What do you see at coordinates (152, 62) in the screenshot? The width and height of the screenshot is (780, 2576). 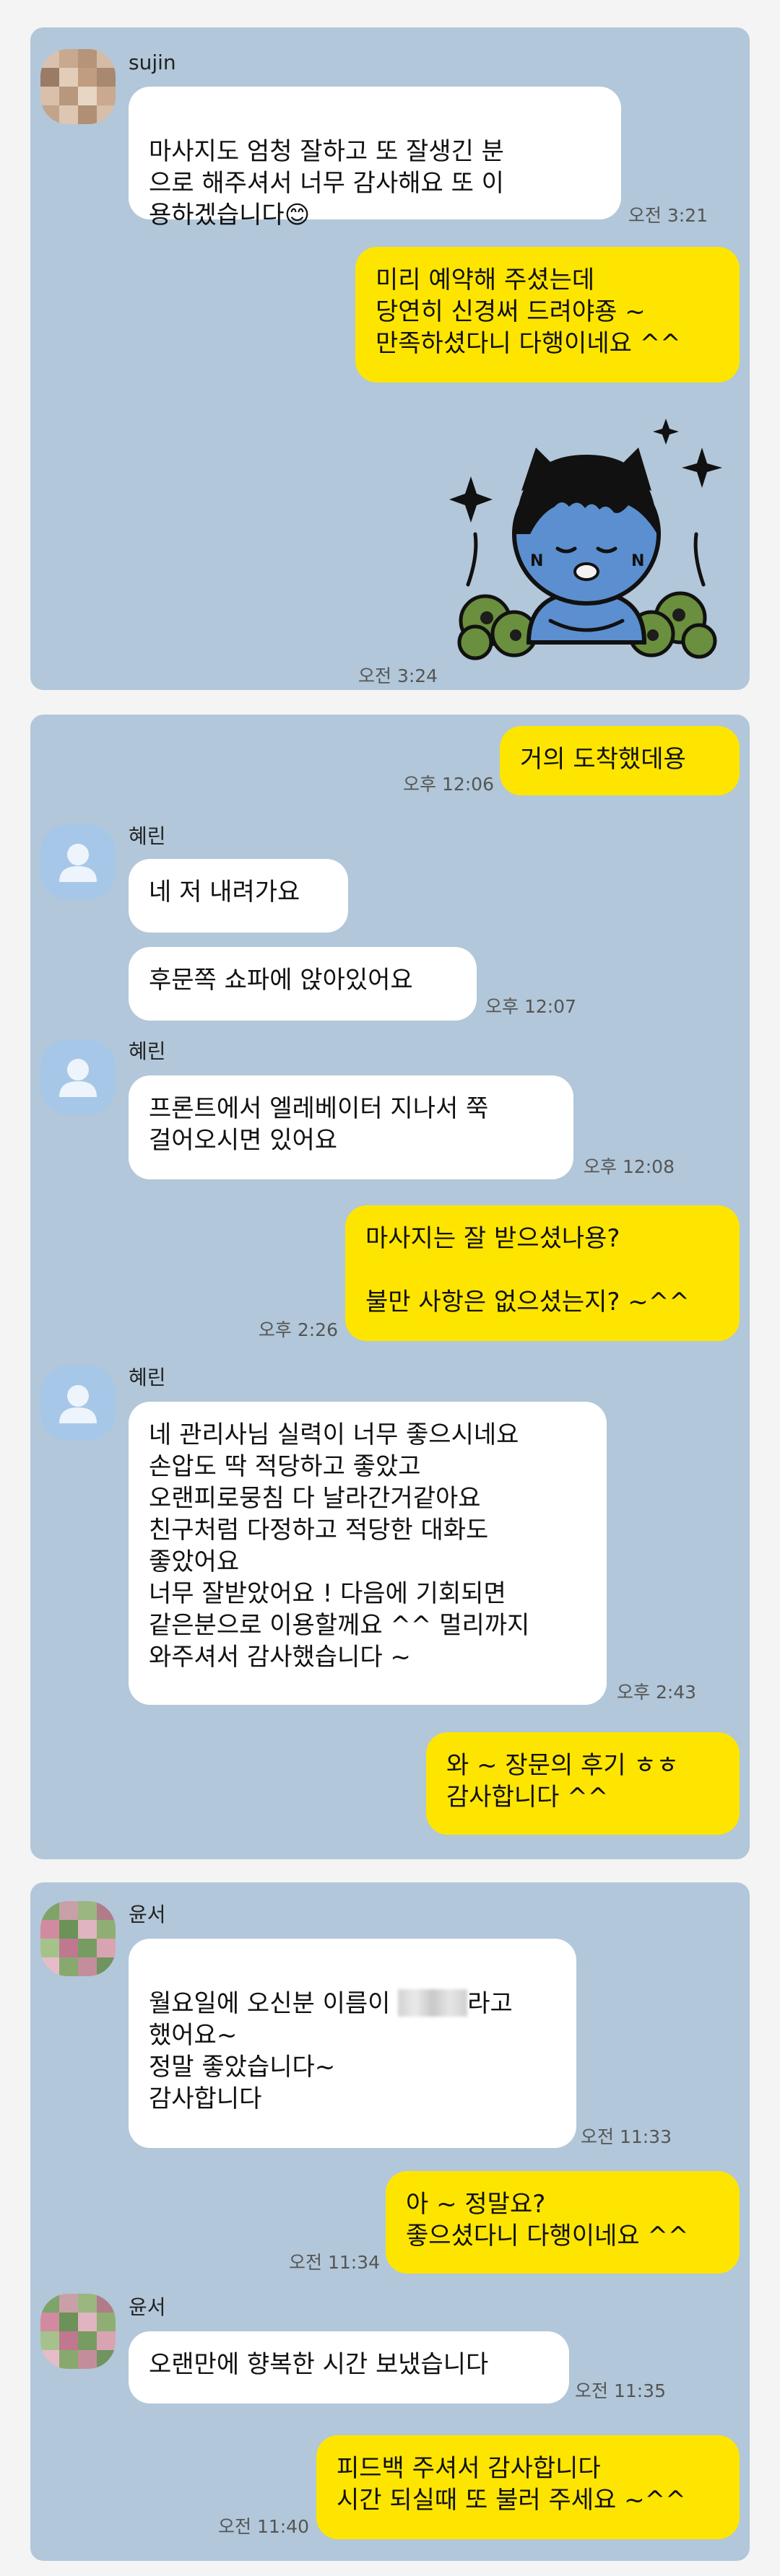 I see `sender-name: sujin` at bounding box center [152, 62].